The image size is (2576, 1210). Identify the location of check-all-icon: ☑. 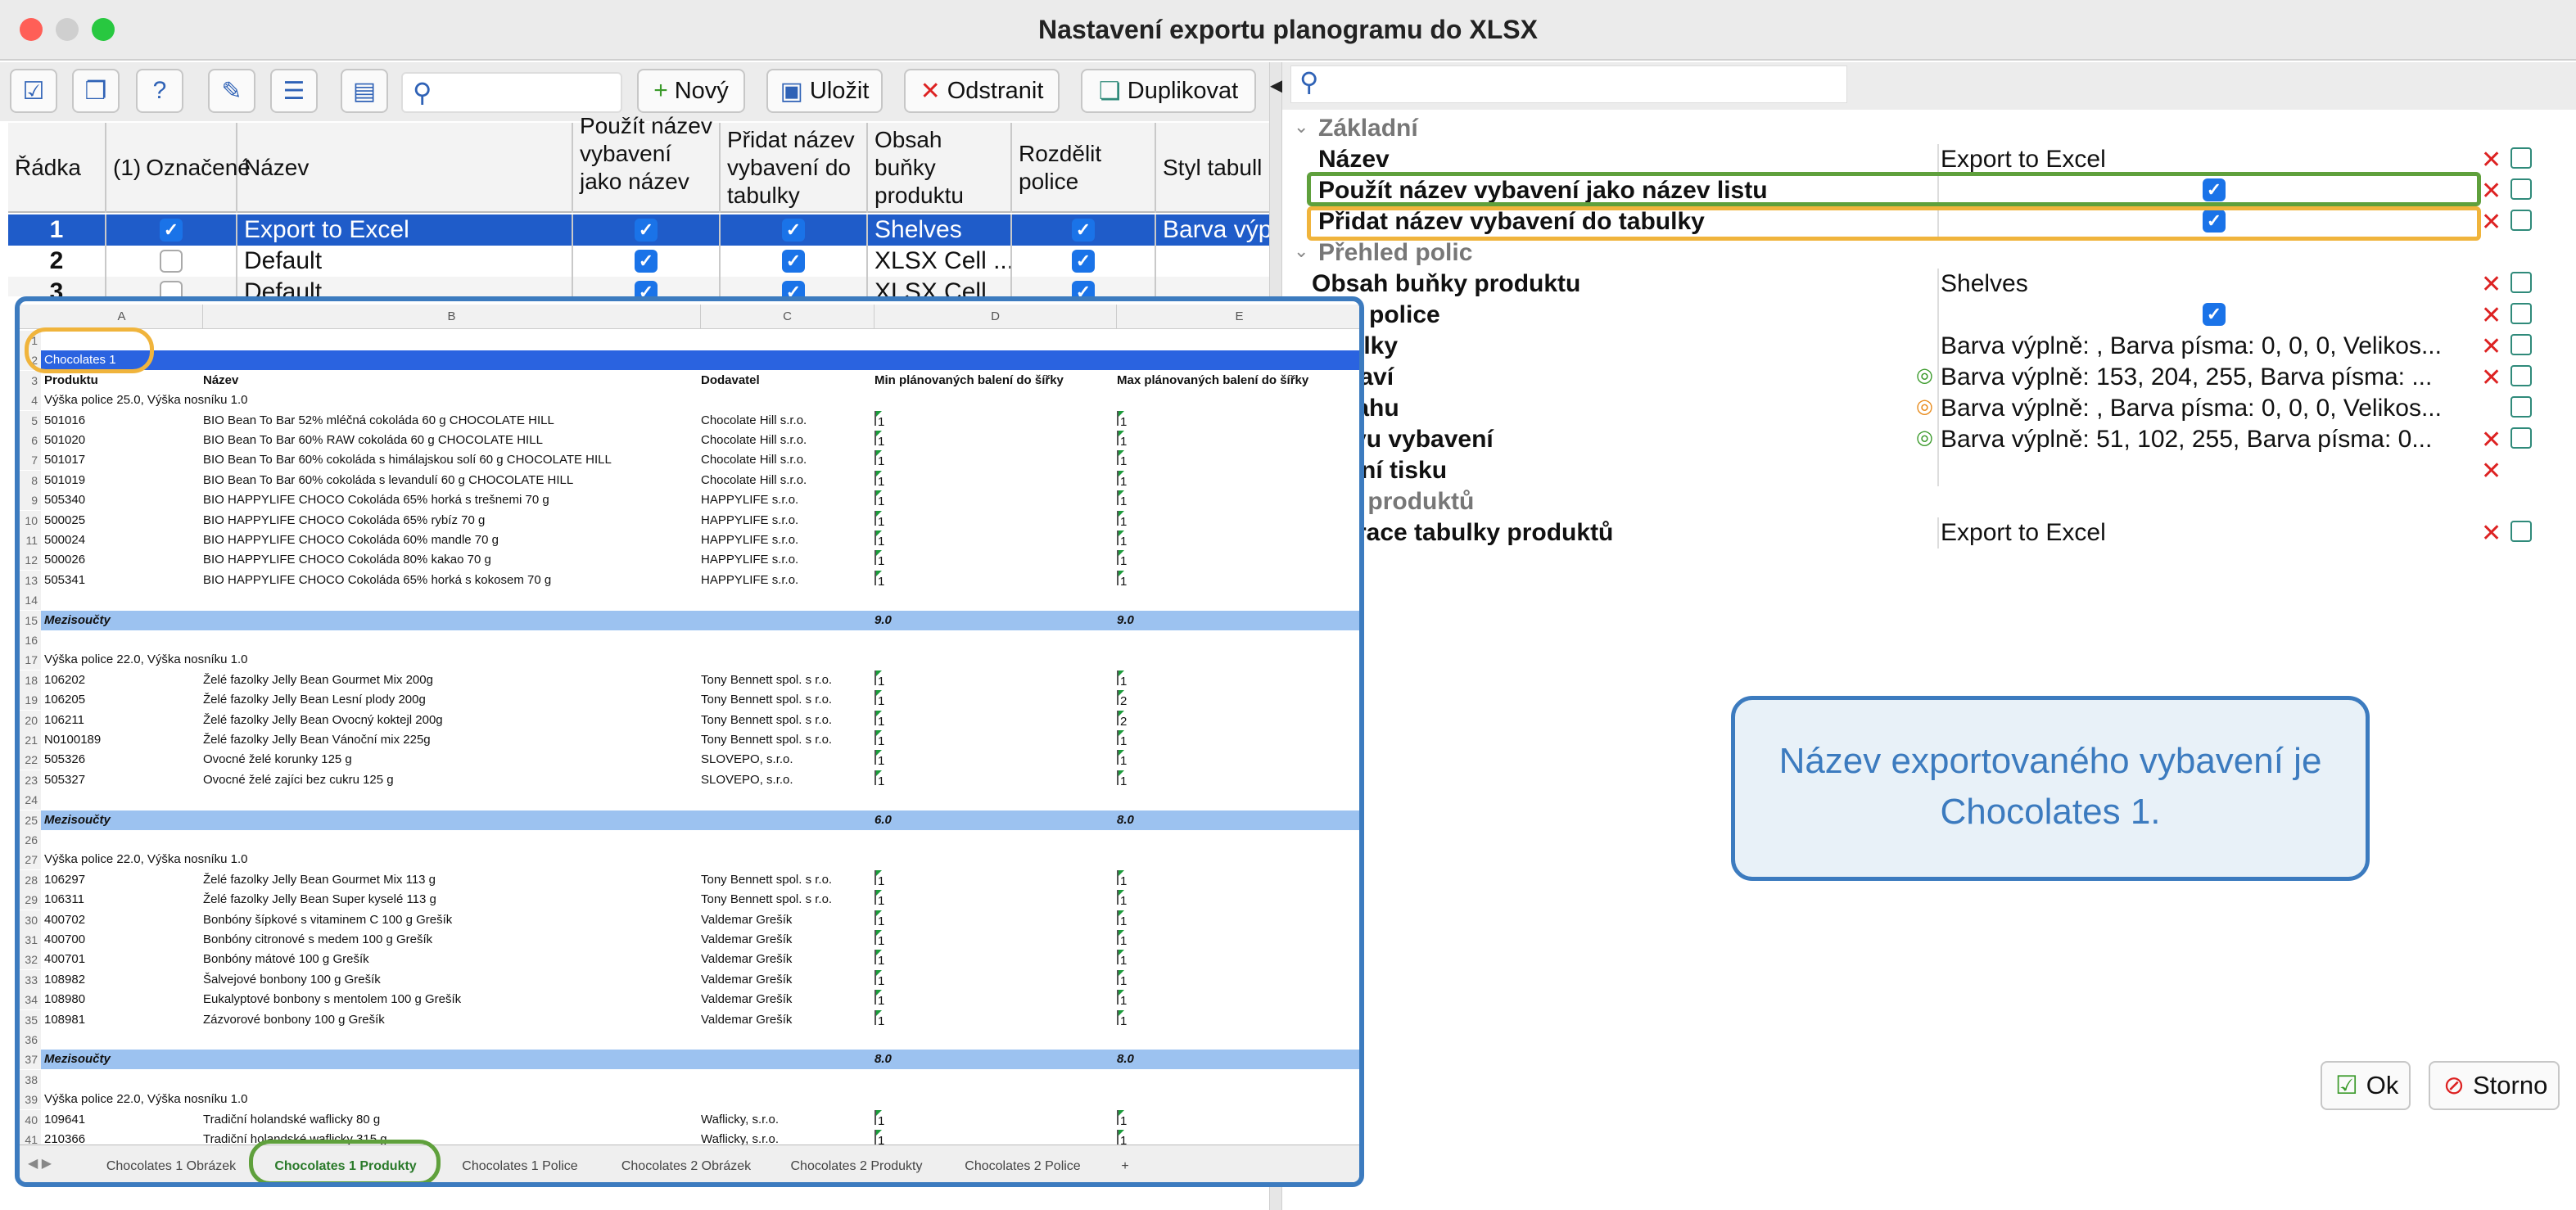
(33, 91).